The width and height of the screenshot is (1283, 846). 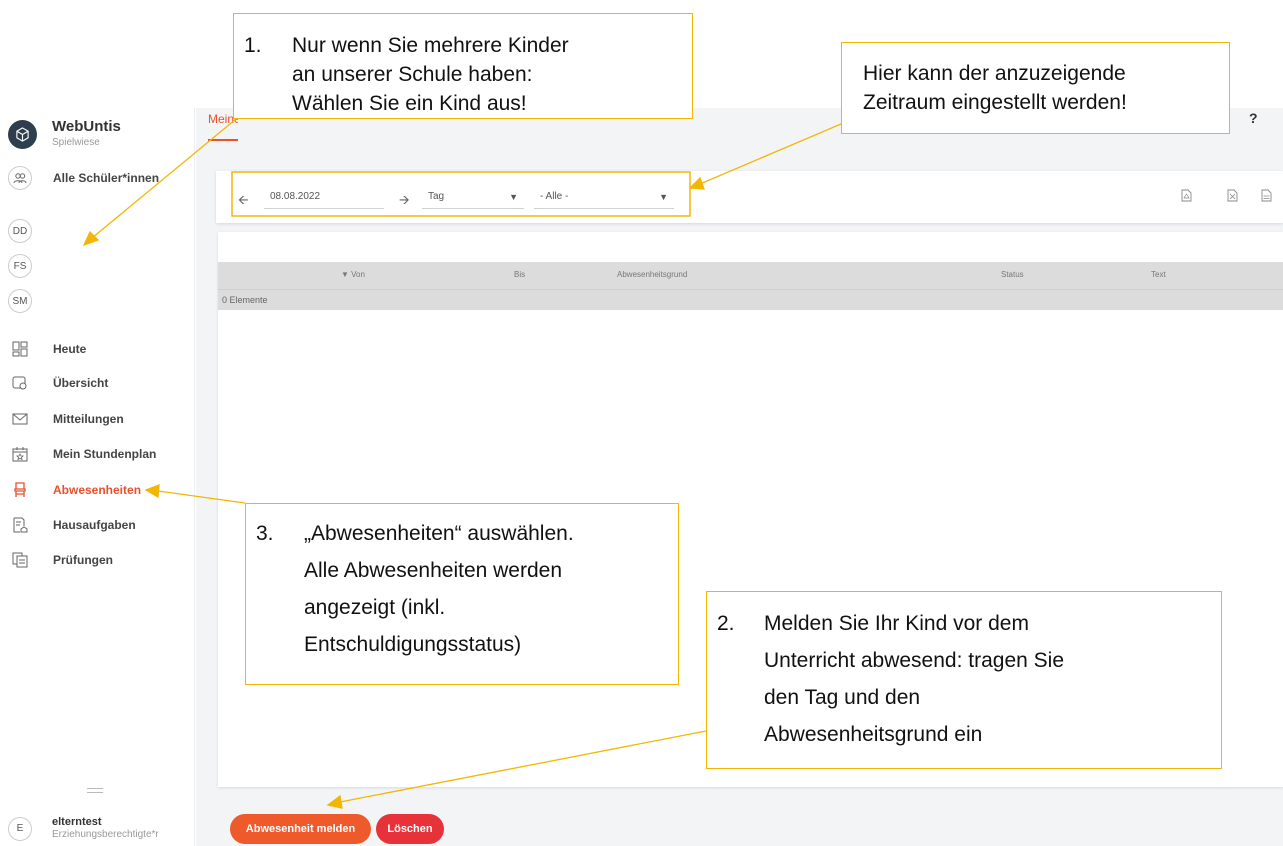 What do you see at coordinates (20, 349) in the screenshot?
I see `dashboard-icon` at bounding box center [20, 349].